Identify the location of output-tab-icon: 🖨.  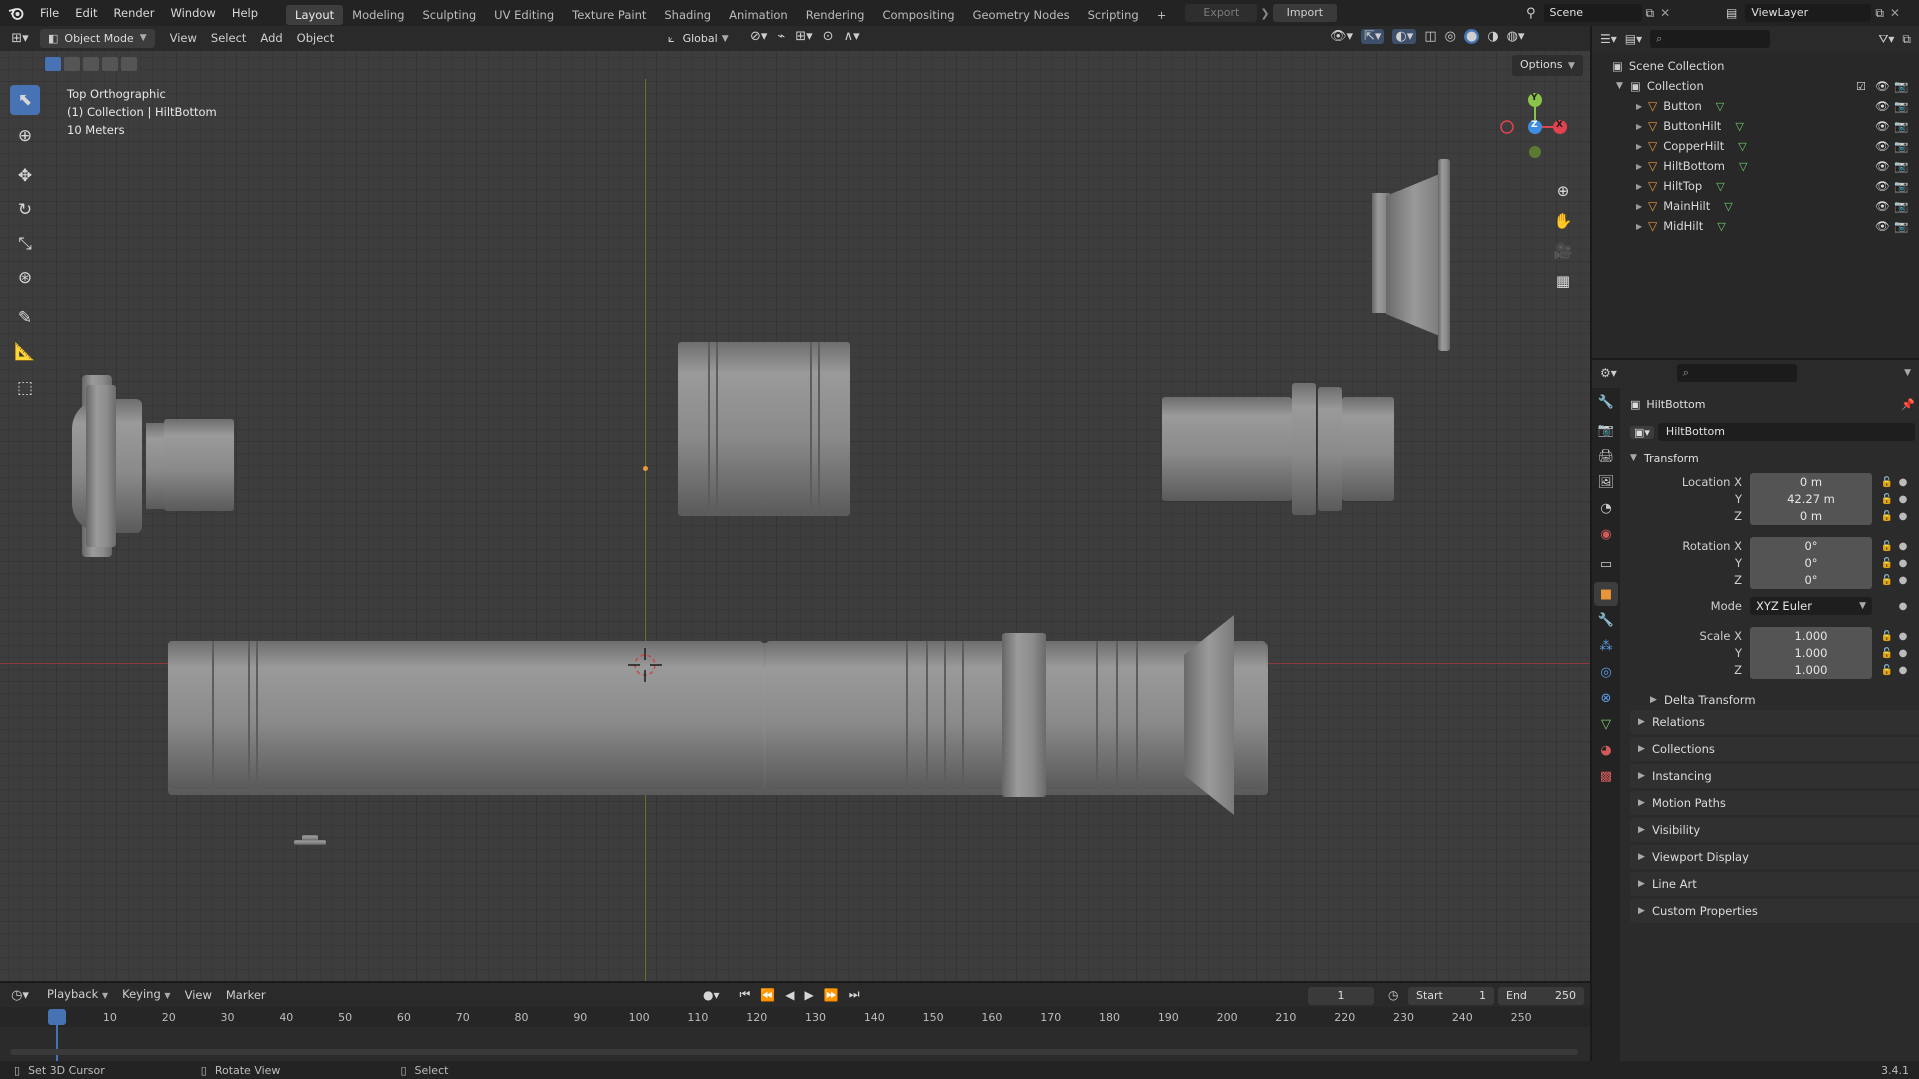
(1606, 456).